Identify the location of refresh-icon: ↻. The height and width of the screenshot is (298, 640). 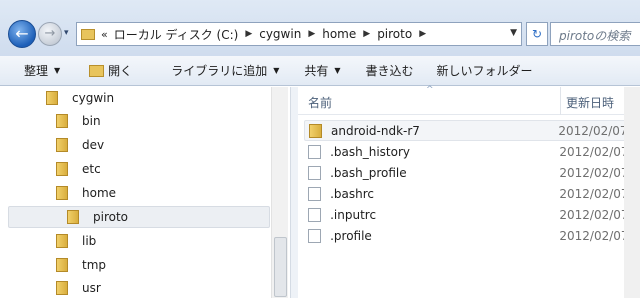
(537, 34).